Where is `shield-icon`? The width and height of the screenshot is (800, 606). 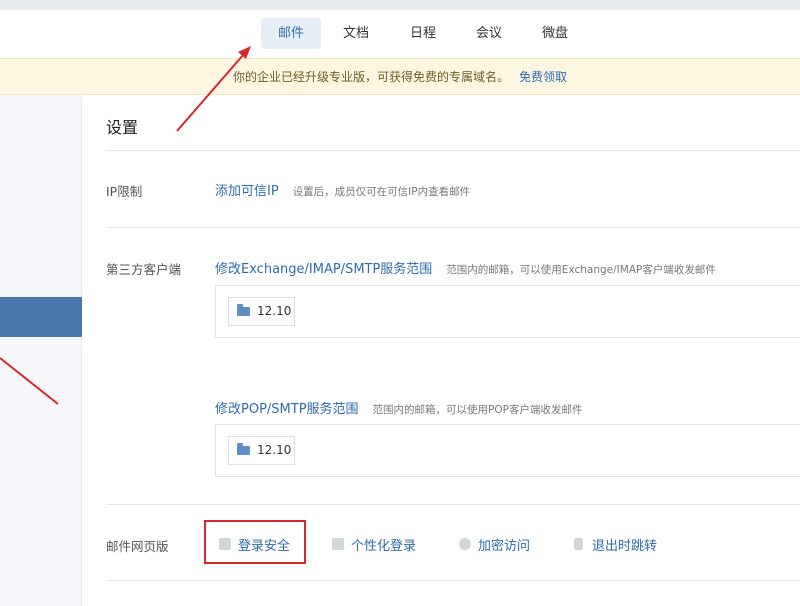
shield-icon is located at coordinates (465, 544).